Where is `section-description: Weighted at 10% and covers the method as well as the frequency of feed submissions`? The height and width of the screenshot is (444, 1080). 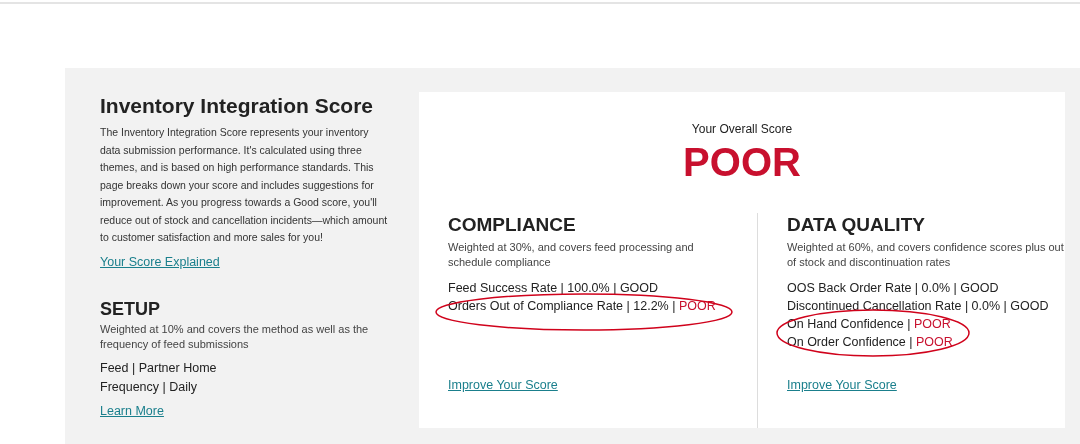 section-description: Weighted at 10% and covers the method as well as the frequency of feed submissions is located at coordinates (235, 337).